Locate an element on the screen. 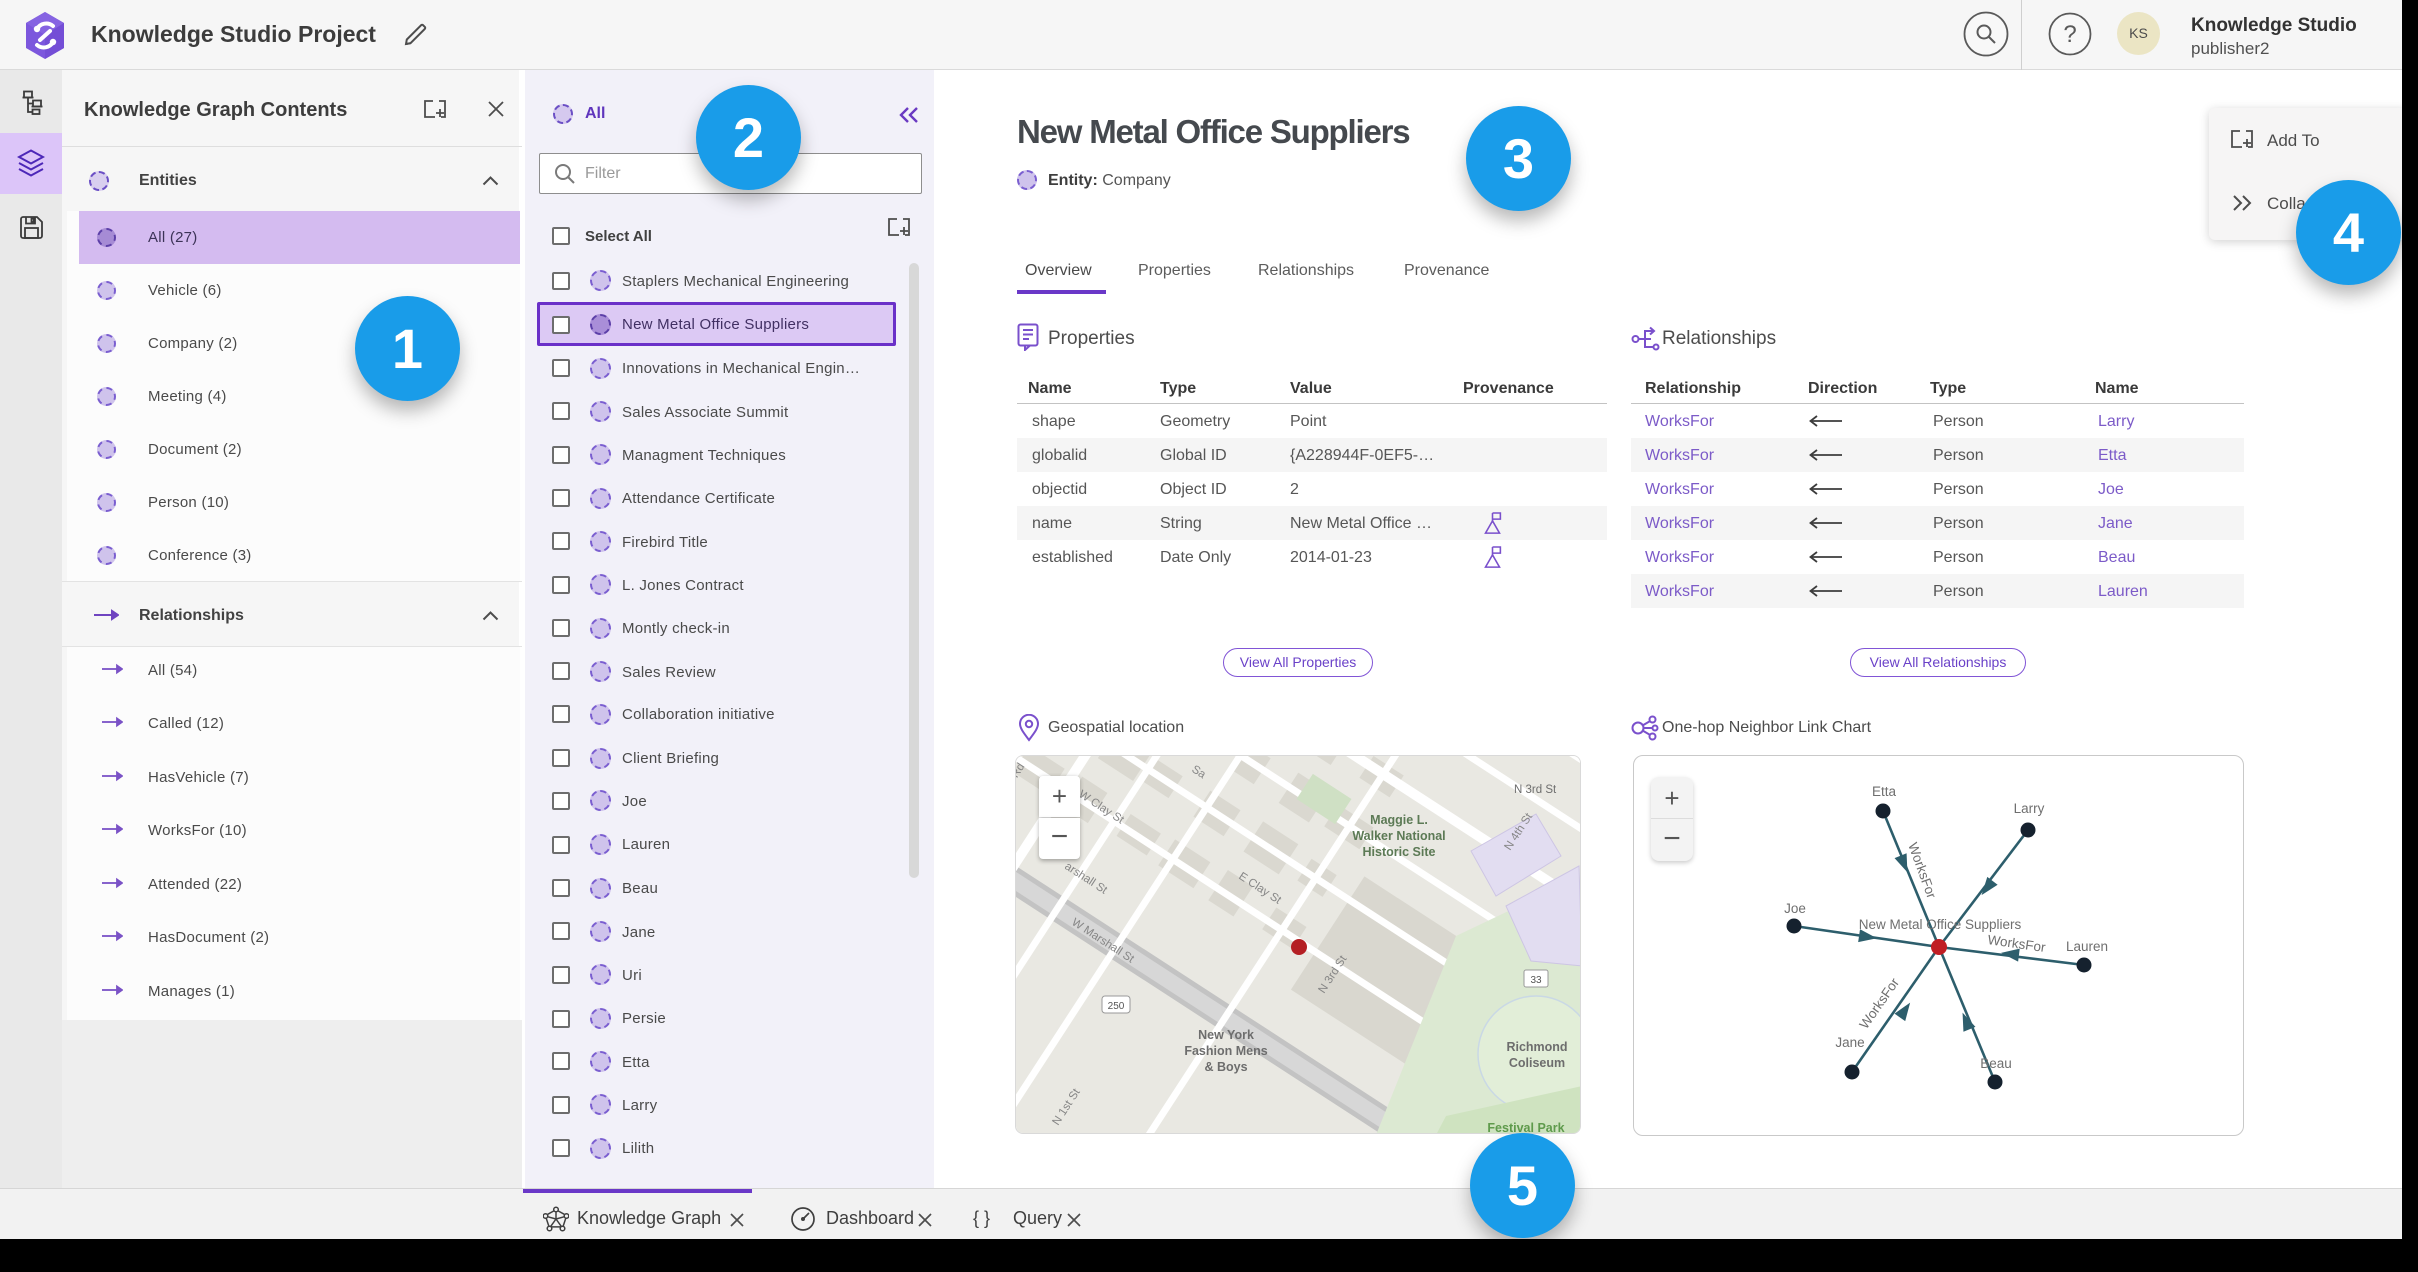 The image size is (2418, 1272). svg-text: Fashion Mens is located at coordinates (1225, 1051).